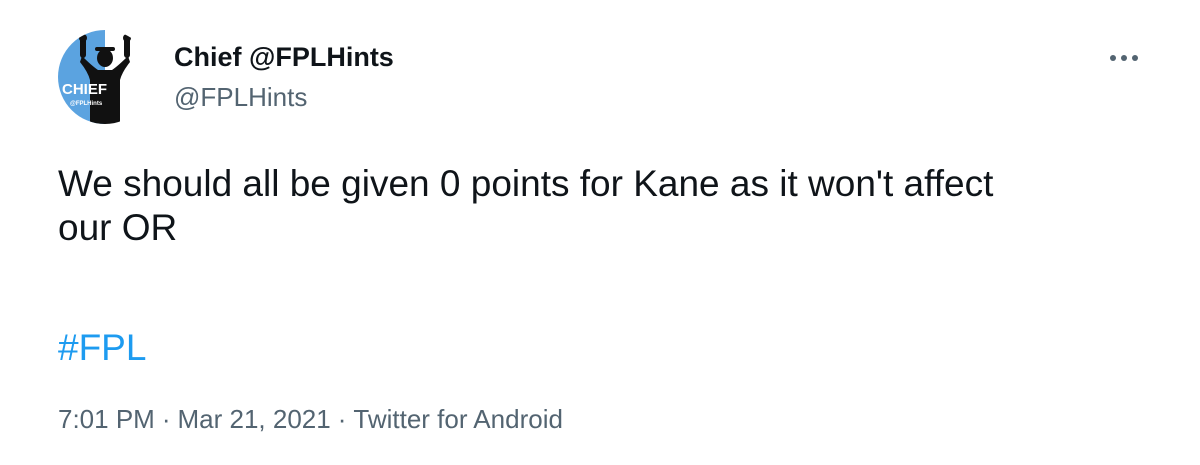  I want to click on avatar-text: CHIEF, so click(84, 89).